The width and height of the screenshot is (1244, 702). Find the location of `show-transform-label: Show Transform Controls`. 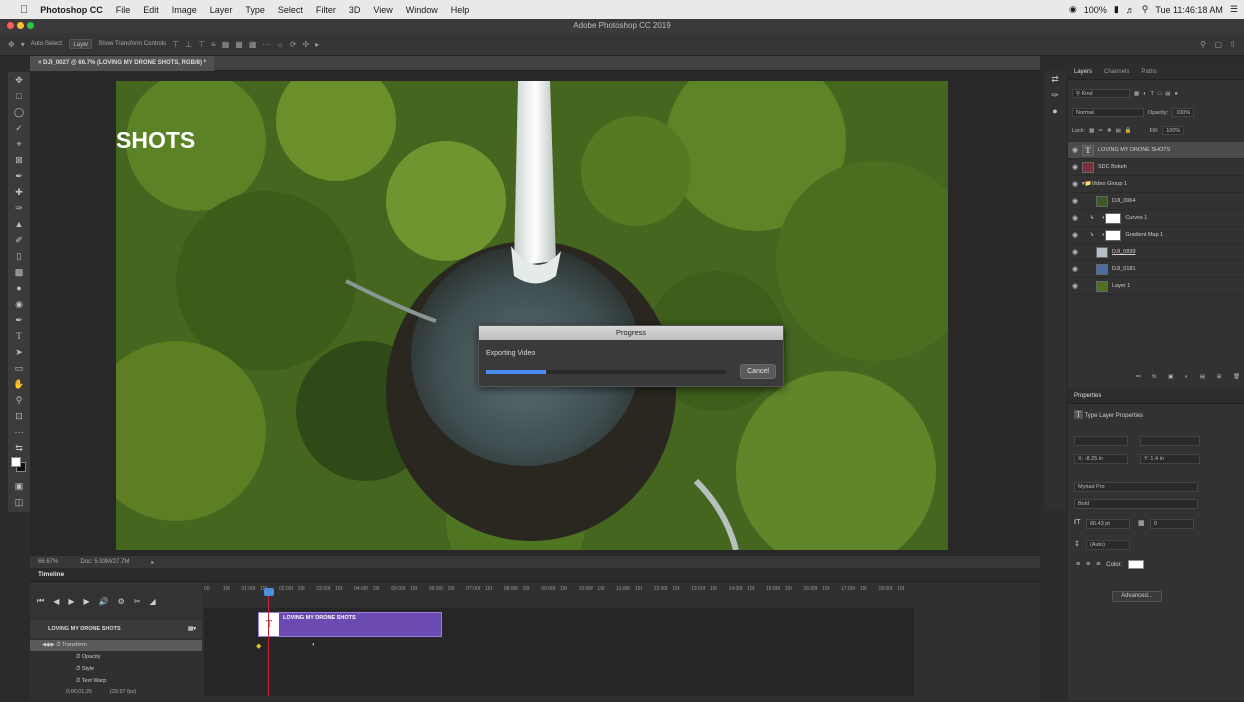

show-transform-label: Show Transform Controls is located at coordinates (132, 44).